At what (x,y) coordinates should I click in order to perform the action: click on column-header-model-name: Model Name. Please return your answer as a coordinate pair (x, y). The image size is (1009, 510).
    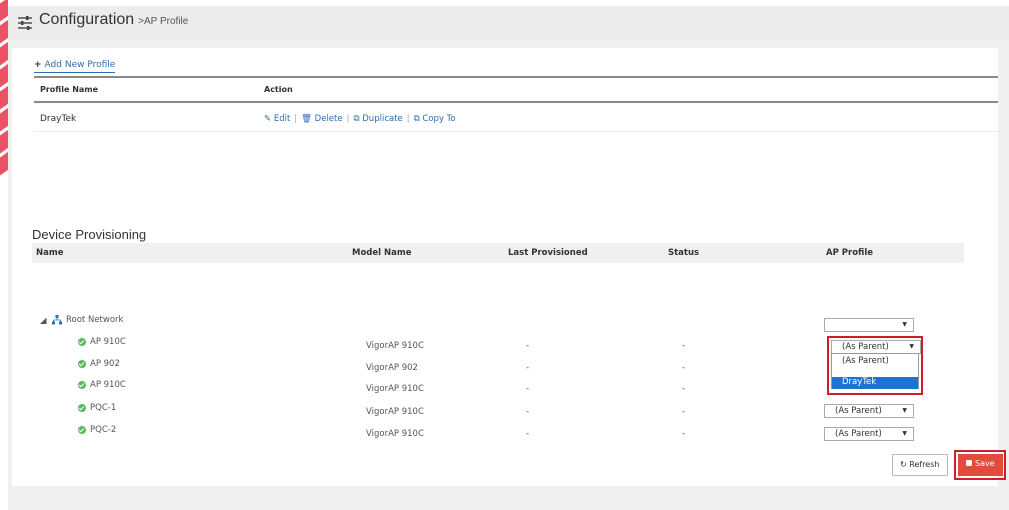
    Looking at the image, I should click on (382, 253).